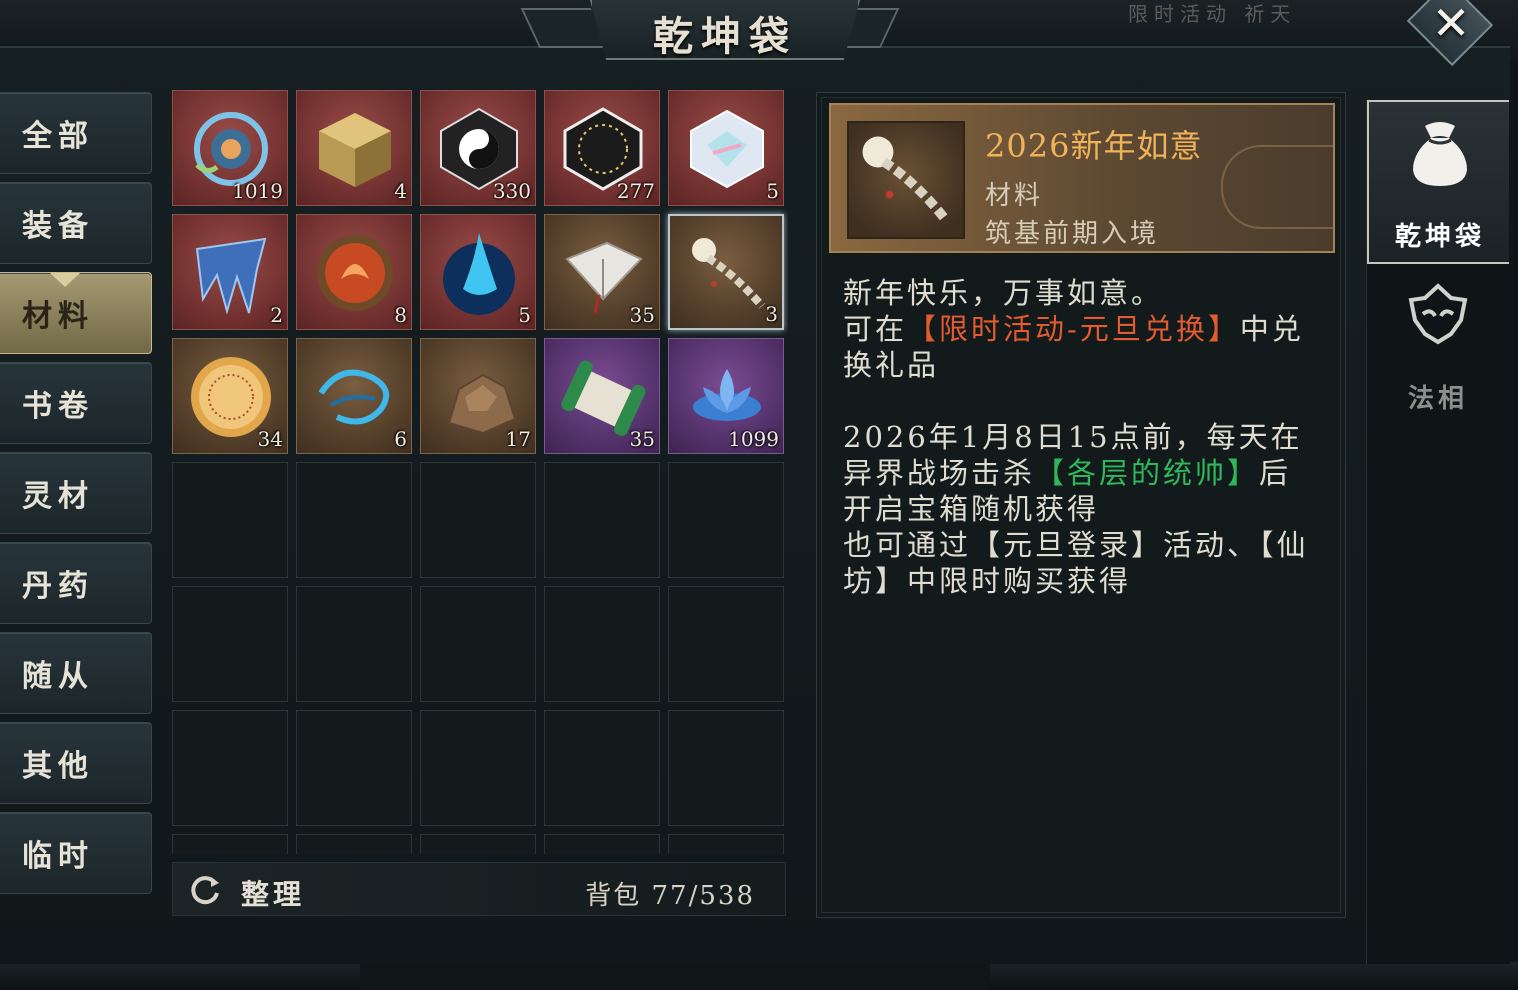 This screenshot has height=990, width=1518. What do you see at coordinates (58, 316) in the screenshot?
I see `tab-label: 材料` at bounding box center [58, 316].